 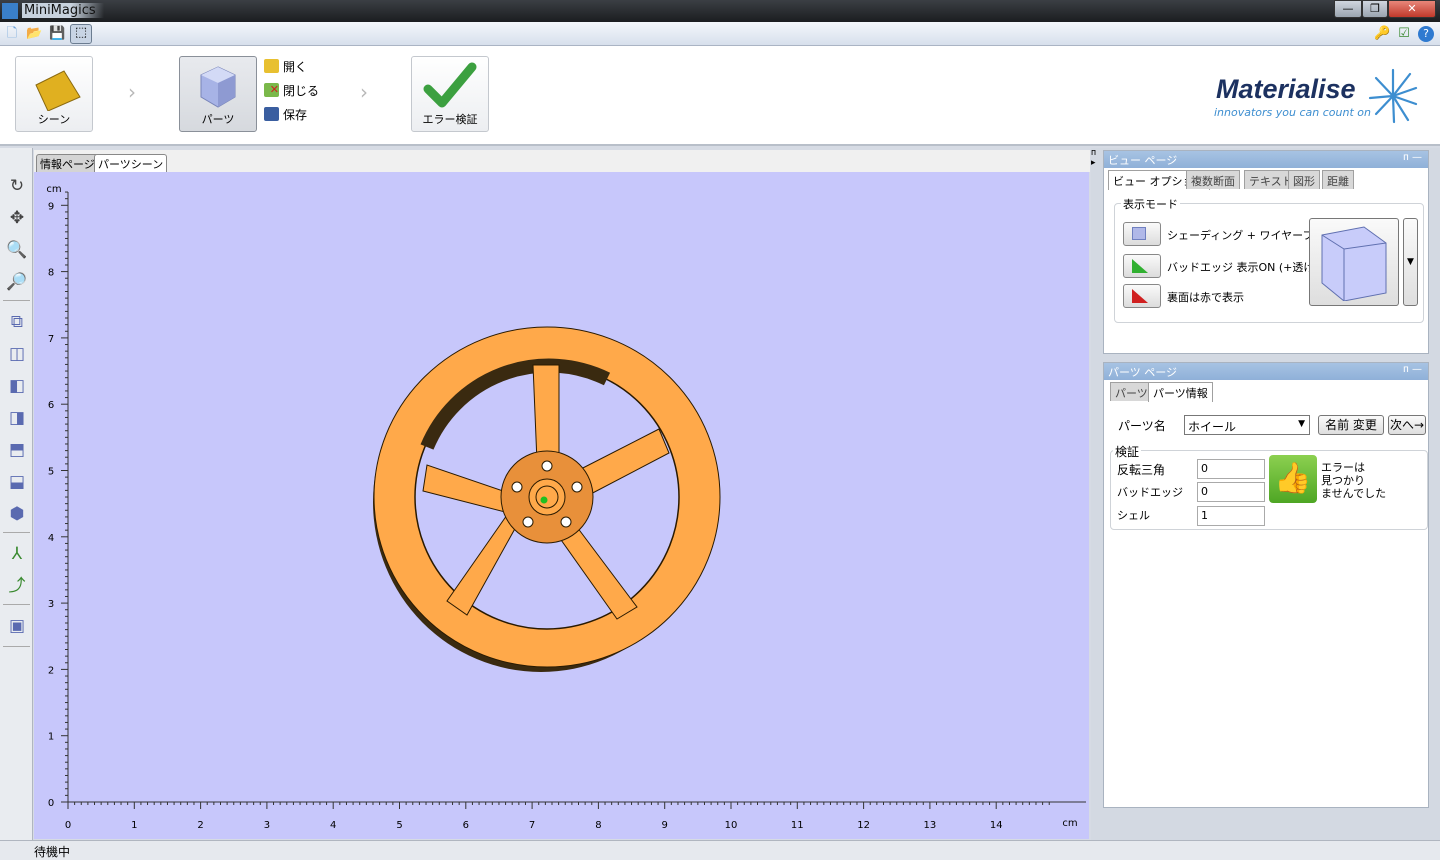 I want to click on quick-access-toolbar: 🗋 📂 💾 ⬚ 🔑 ☑ ?, so click(x=720, y=34).